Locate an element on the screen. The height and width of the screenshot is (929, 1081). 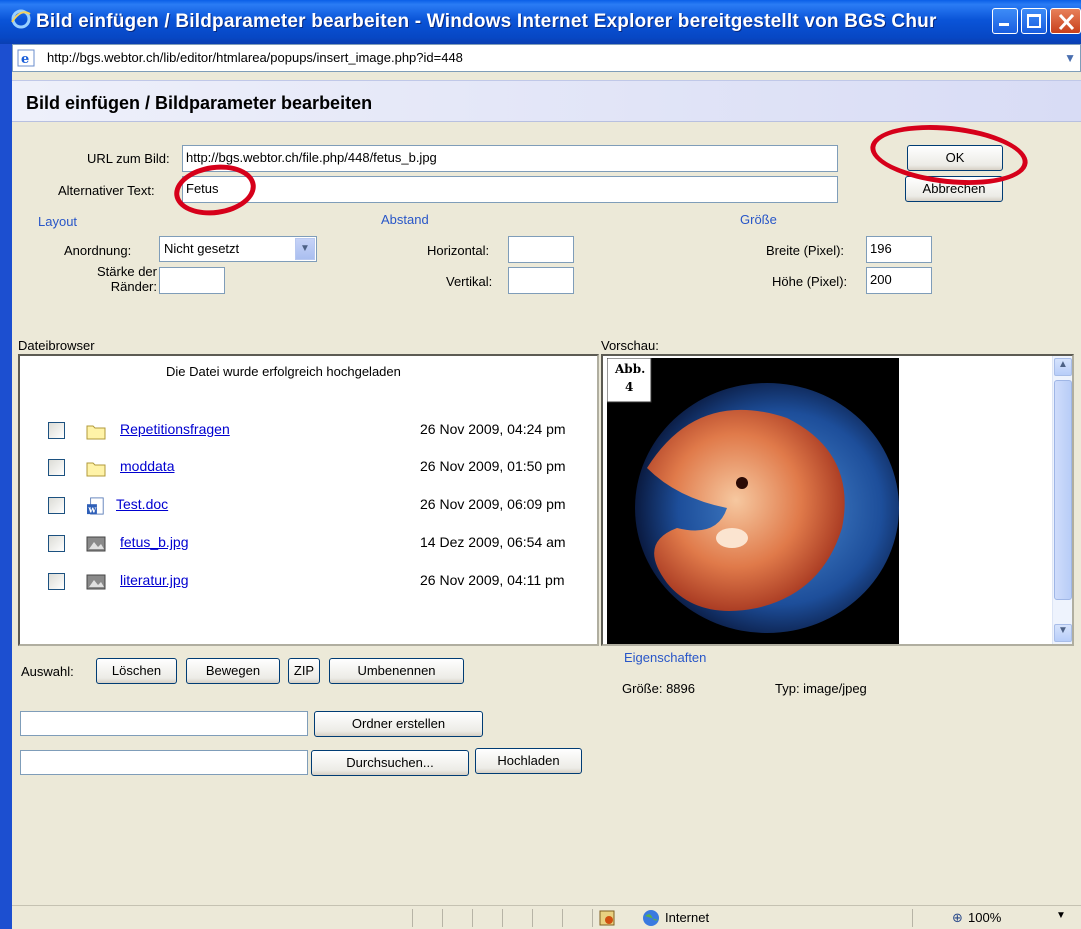
ie-page-icon: e is located at coordinates (26, 58).